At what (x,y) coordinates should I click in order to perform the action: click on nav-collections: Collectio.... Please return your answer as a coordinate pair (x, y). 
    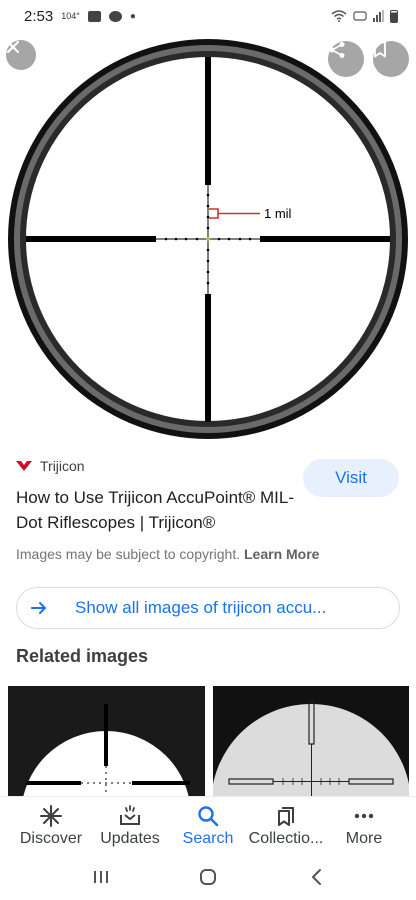
    Looking at the image, I should click on (286, 826).